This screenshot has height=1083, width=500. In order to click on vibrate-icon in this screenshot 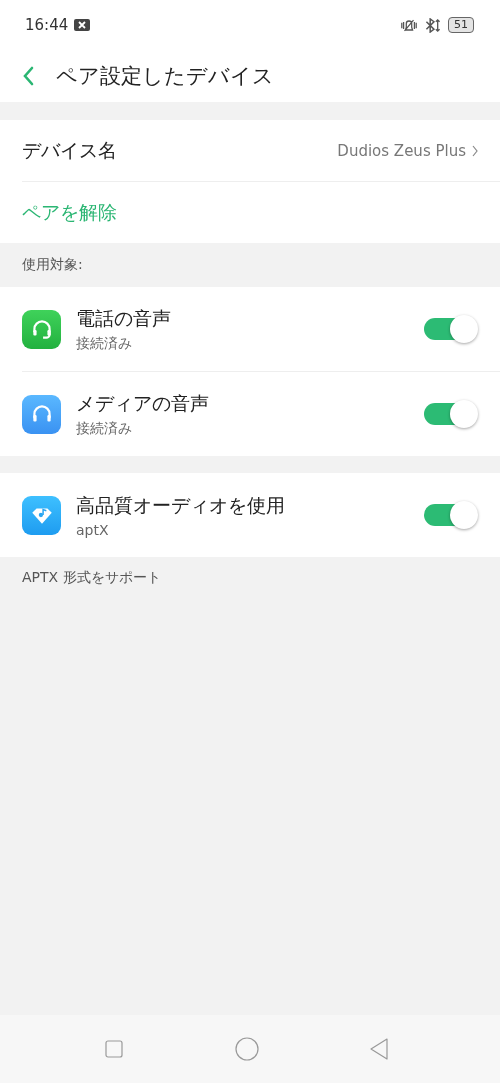, I will do `click(409, 25)`.